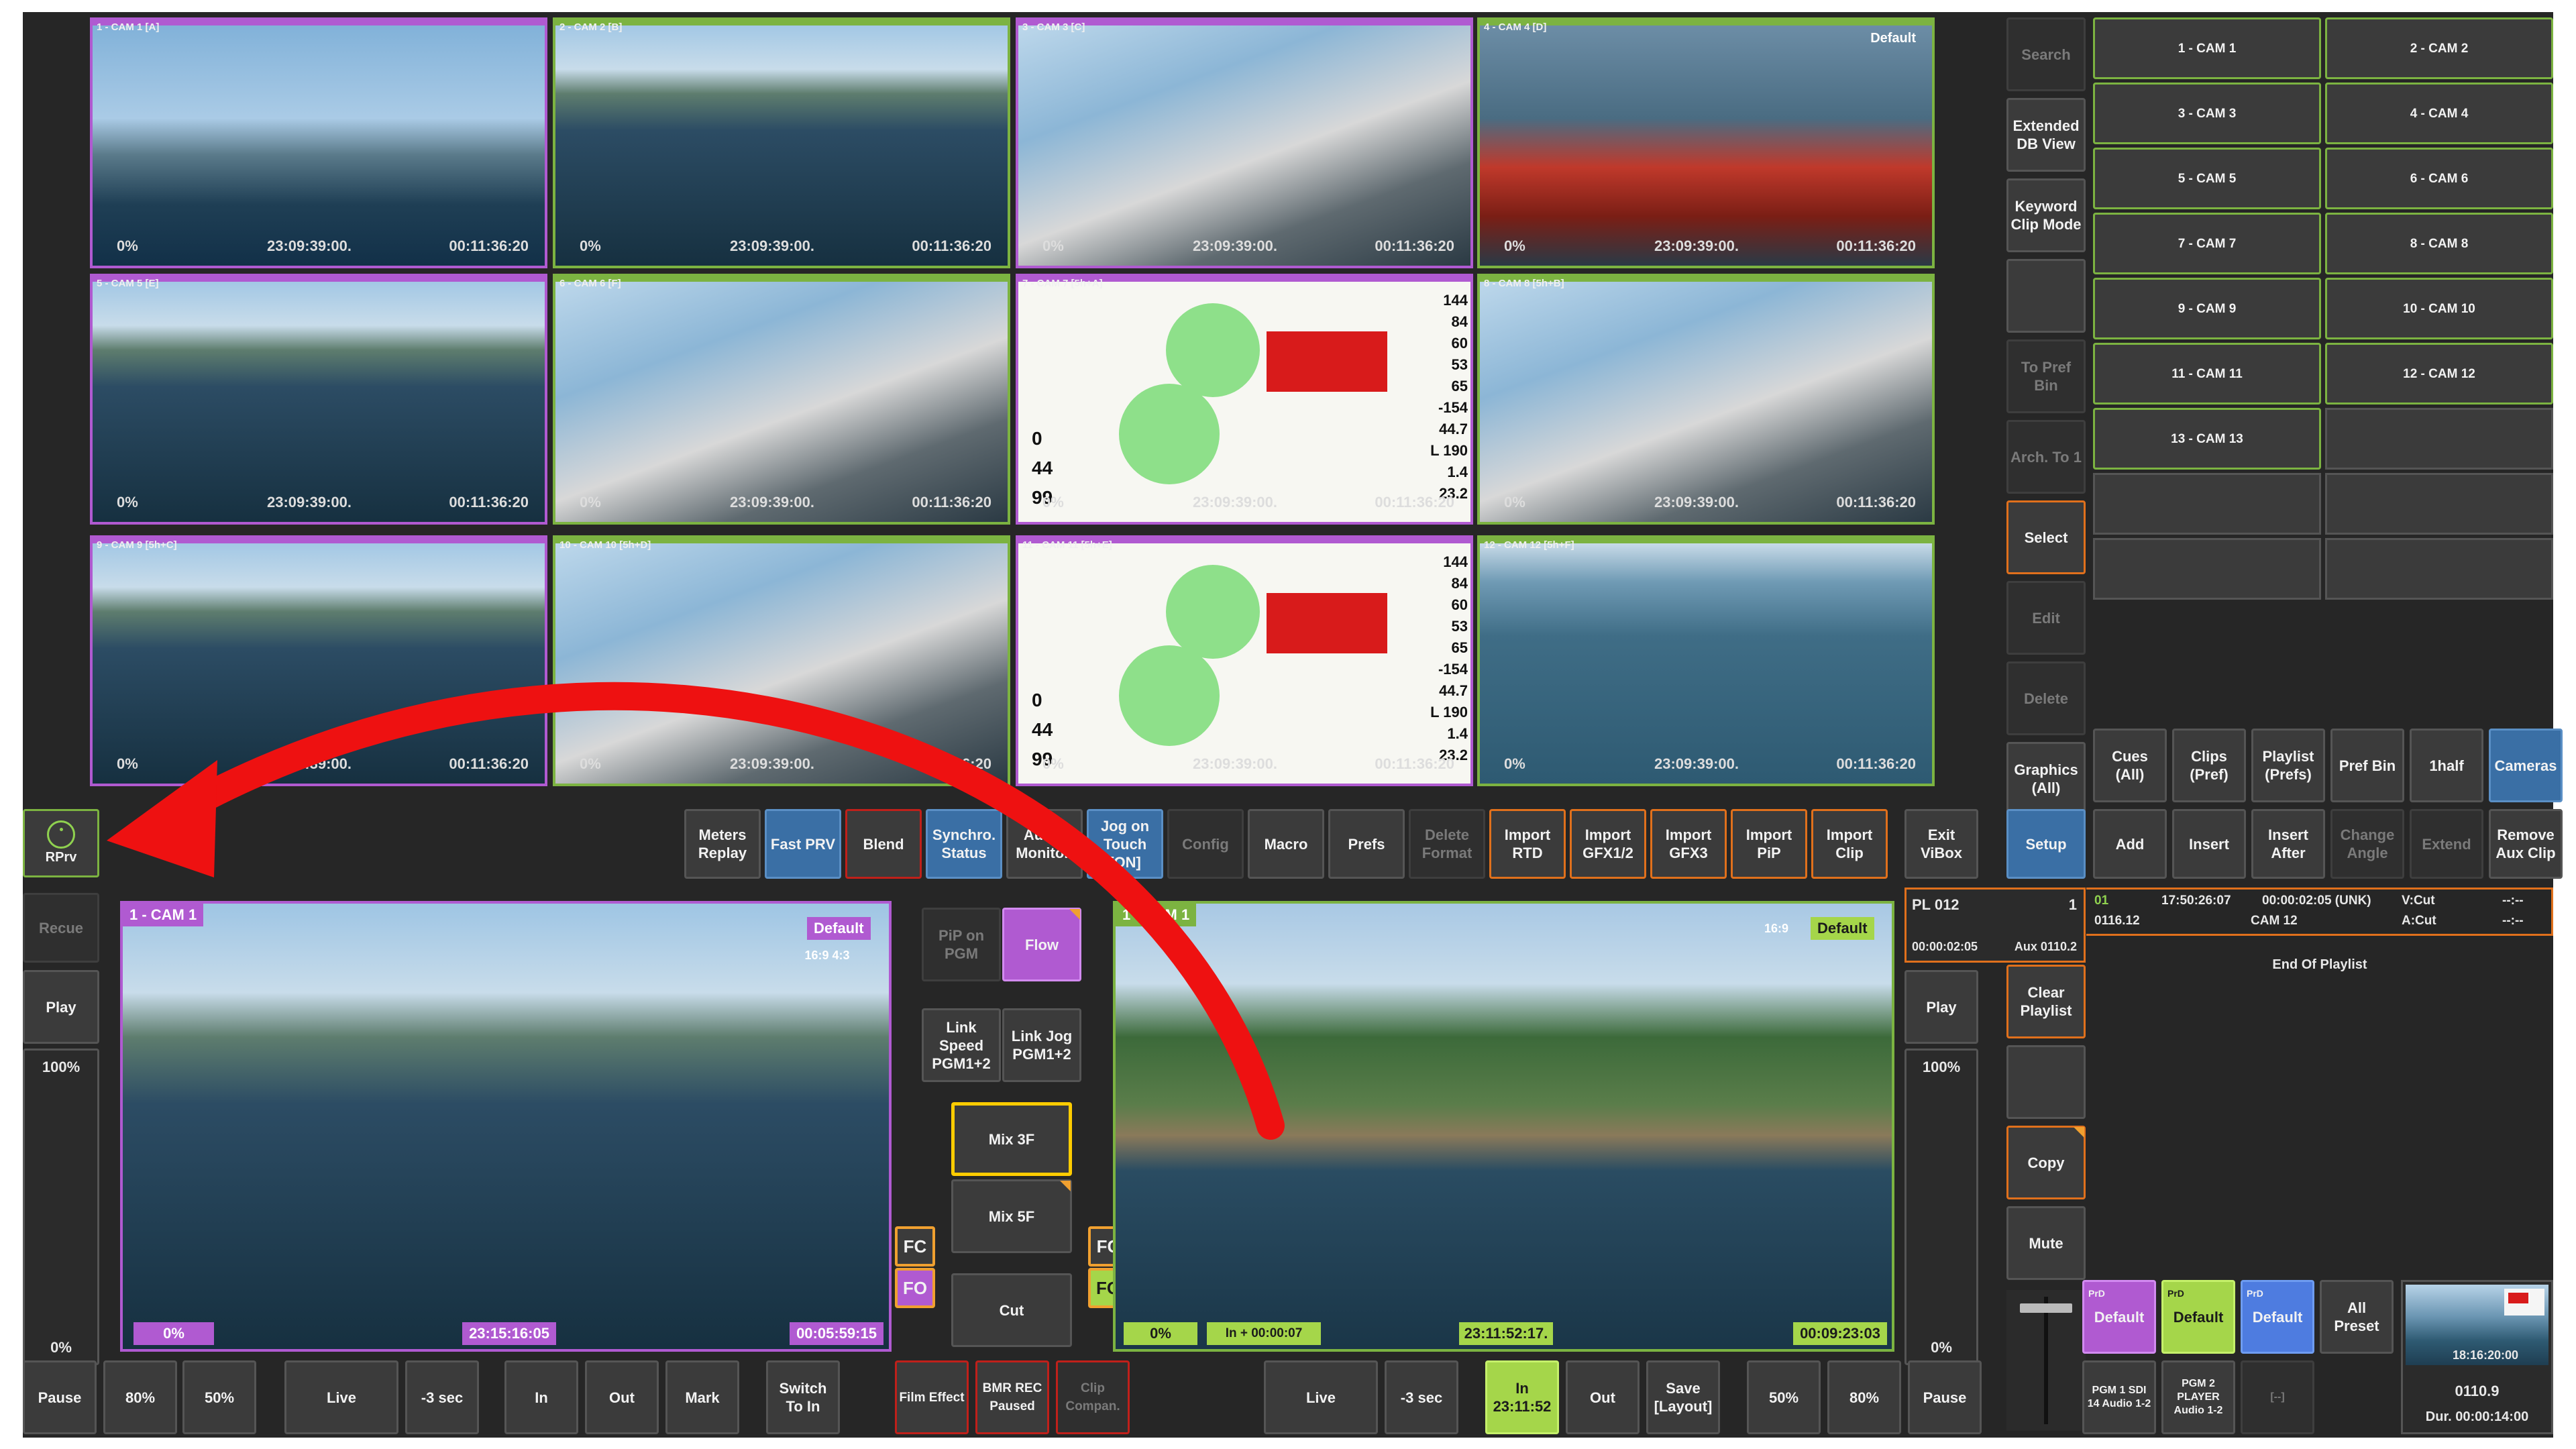  Describe the element at coordinates (162, 818) in the screenshot. I see `arrow-head` at that location.